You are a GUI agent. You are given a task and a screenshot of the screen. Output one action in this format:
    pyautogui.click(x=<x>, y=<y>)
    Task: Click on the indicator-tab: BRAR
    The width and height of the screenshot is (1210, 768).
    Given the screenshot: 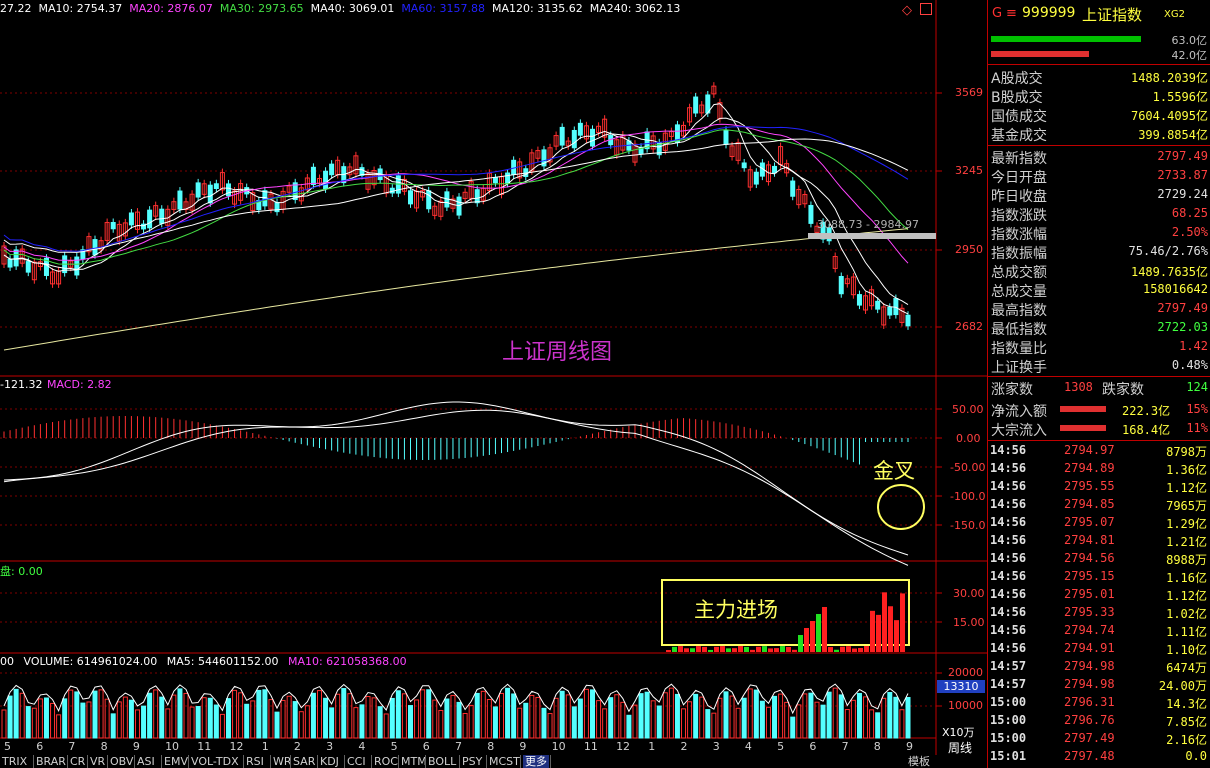 What is the action you would take?
    pyautogui.click(x=51, y=761)
    